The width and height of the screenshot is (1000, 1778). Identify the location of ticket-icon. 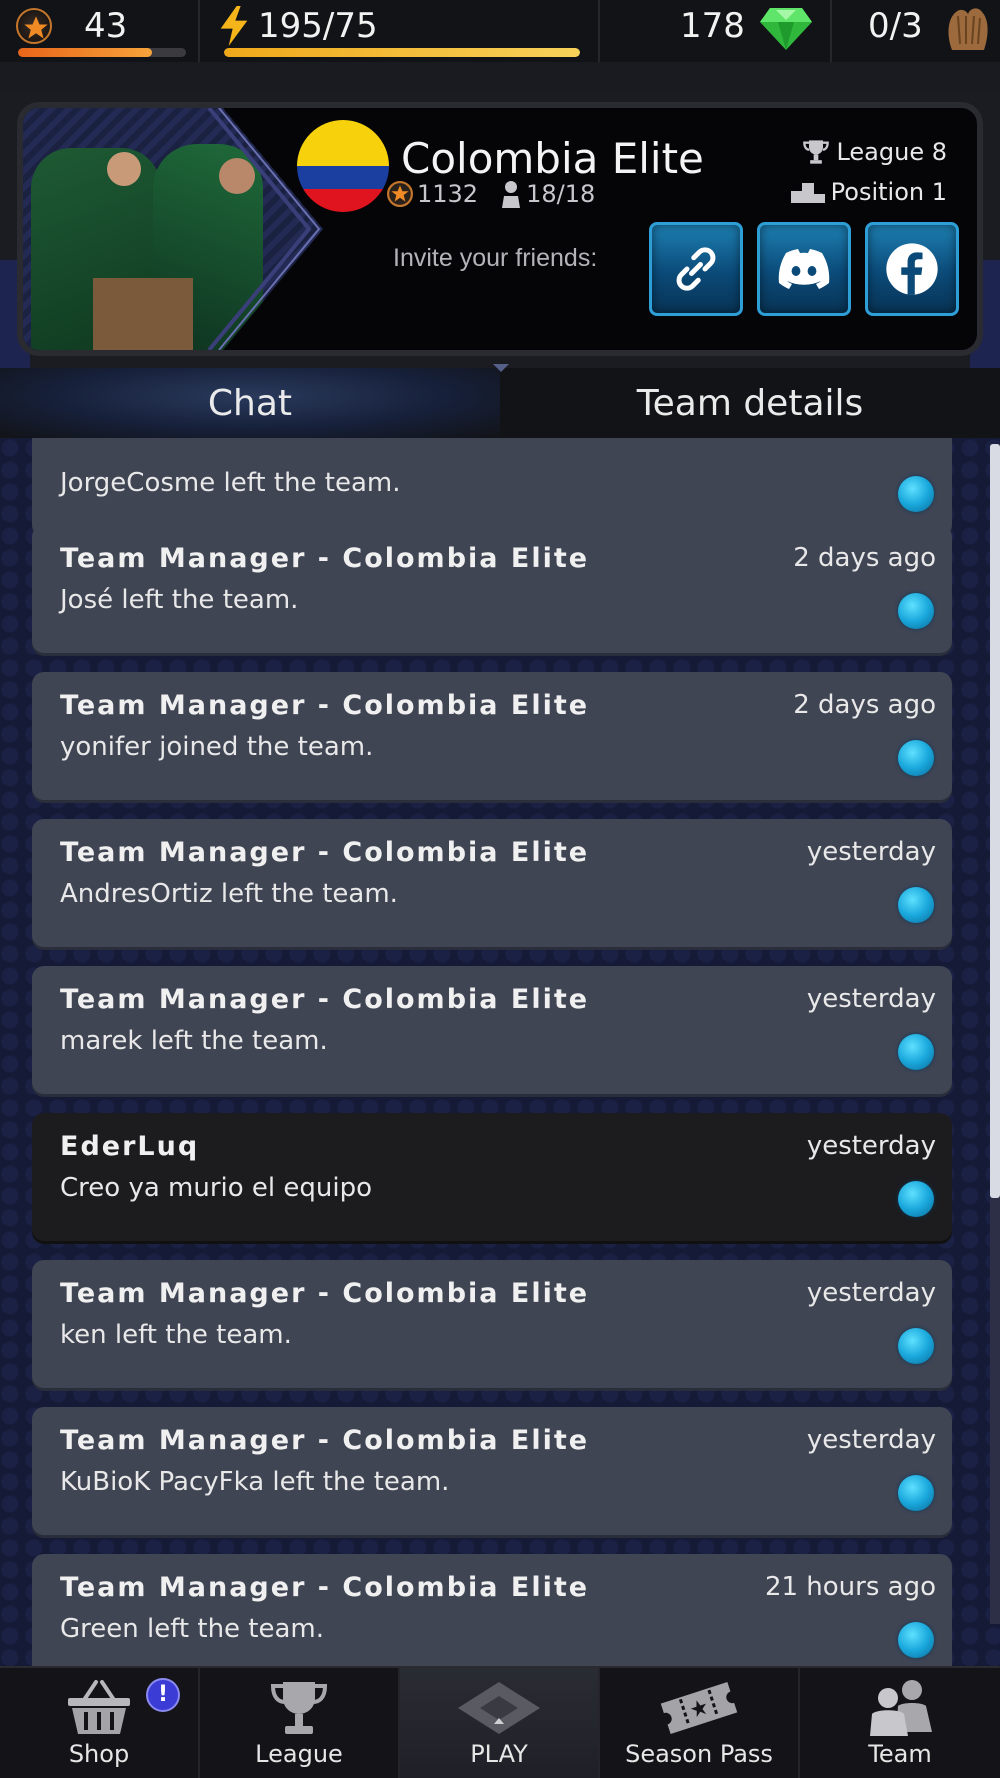
(699, 1708).